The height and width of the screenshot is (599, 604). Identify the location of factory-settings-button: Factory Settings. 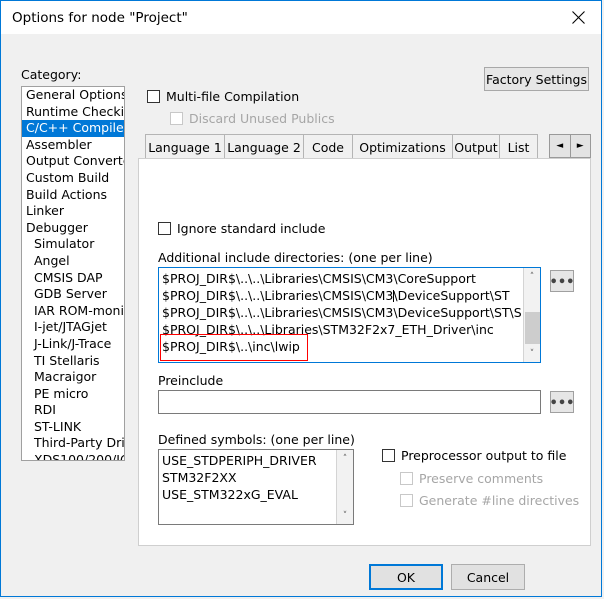
(536, 79).